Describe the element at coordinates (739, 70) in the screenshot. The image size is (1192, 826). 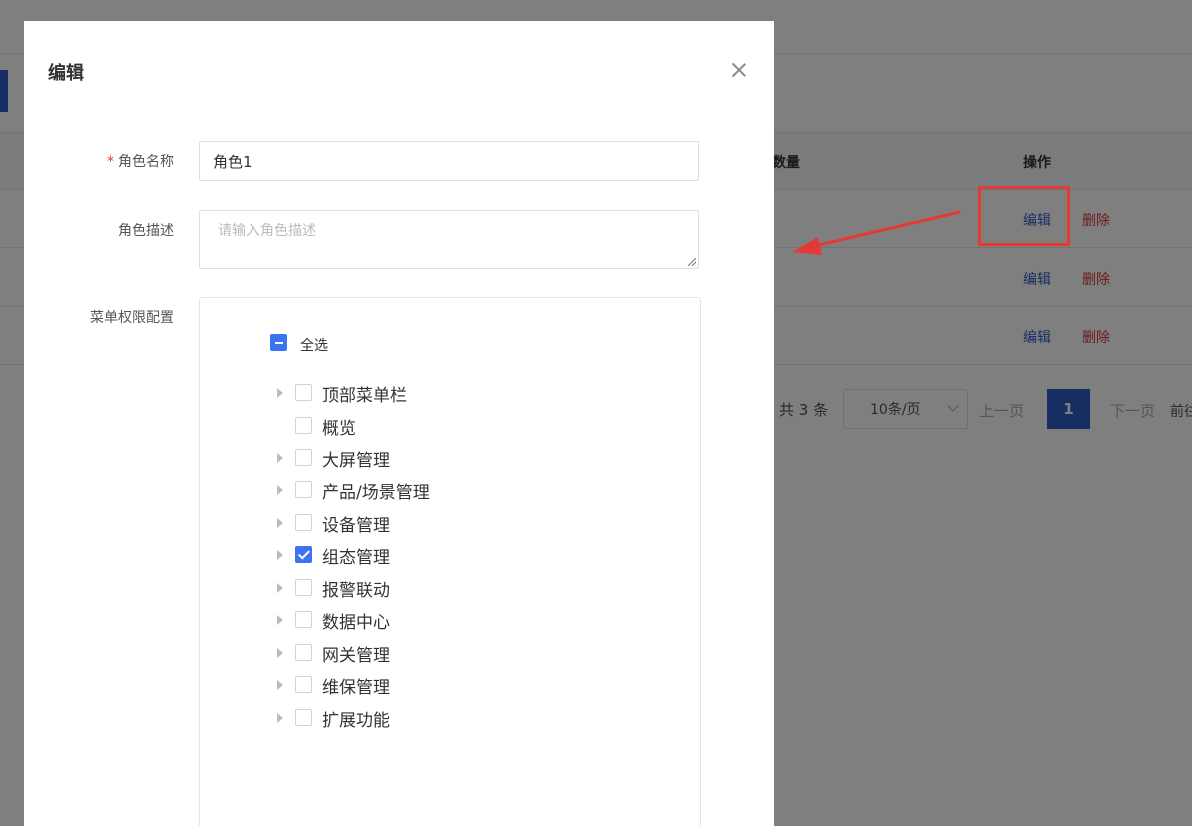
I see `close-icon` at that location.